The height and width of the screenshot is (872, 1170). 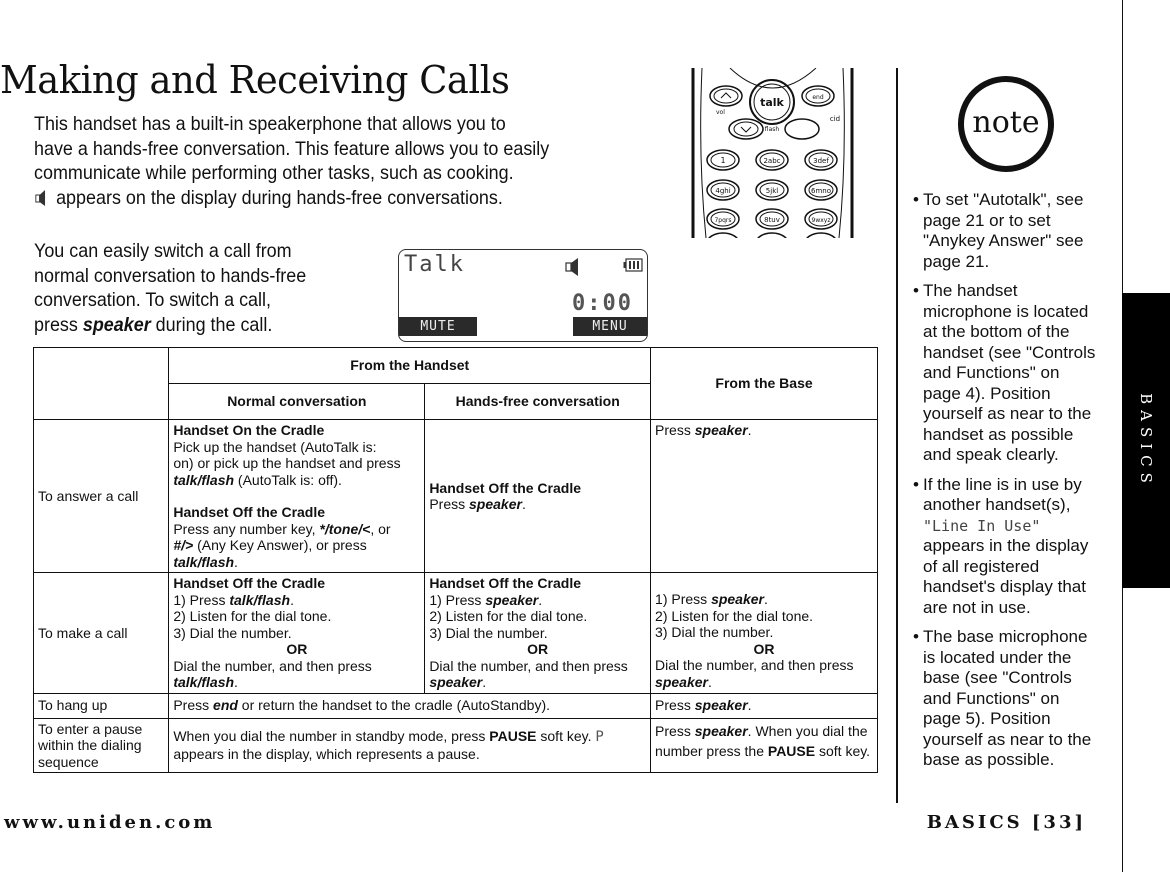 I want to click on table-header-row: From the Handset From the Base, so click(x=455, y=383).